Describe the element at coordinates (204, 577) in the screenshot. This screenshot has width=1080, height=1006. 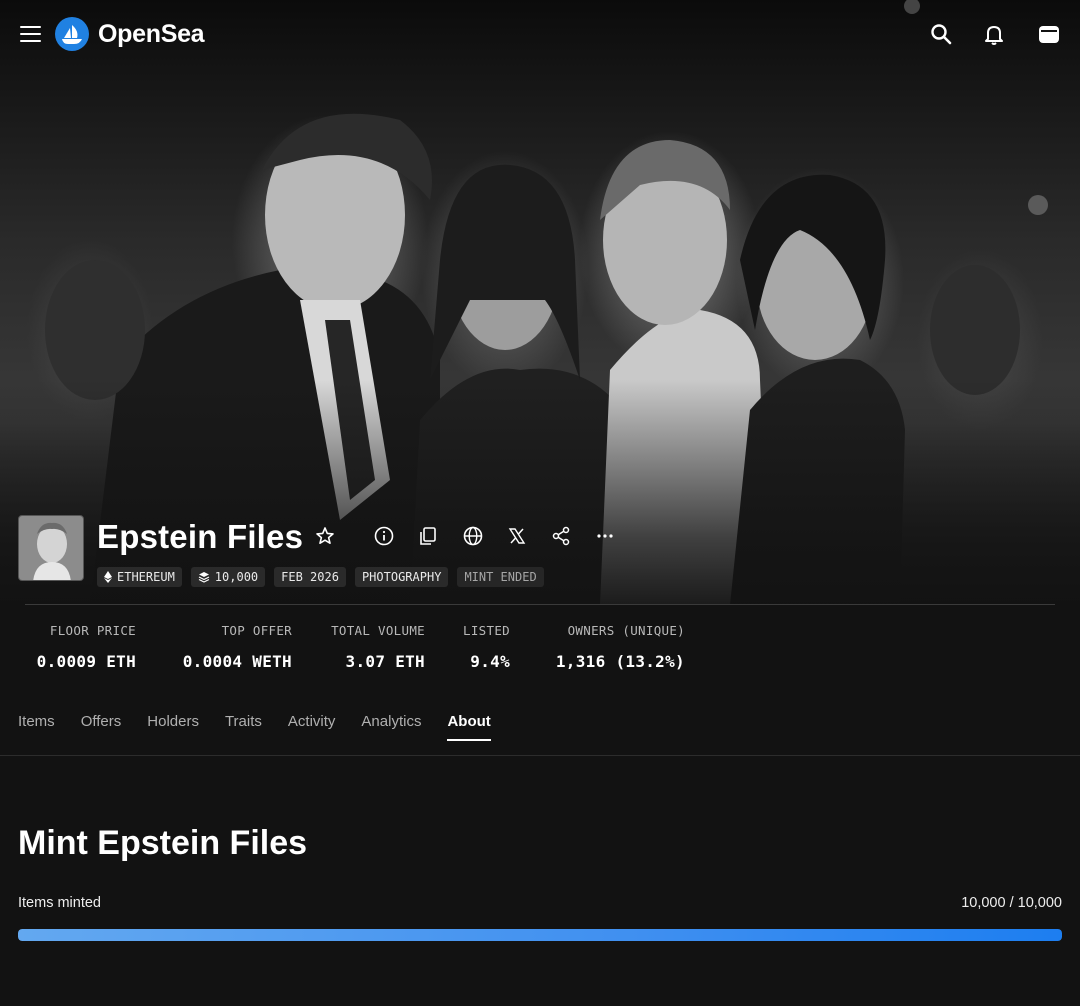
I see `layers-icon` at that location.